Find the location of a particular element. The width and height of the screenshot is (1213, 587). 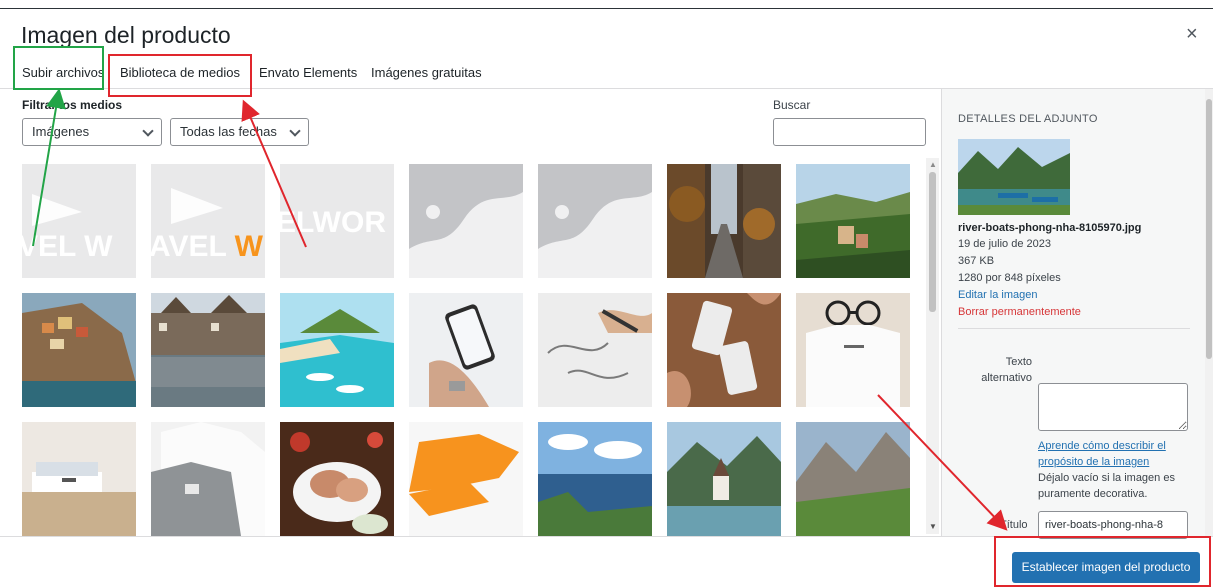

alt-text-label-line2: alternativo is located at coordinates (1006, 378).